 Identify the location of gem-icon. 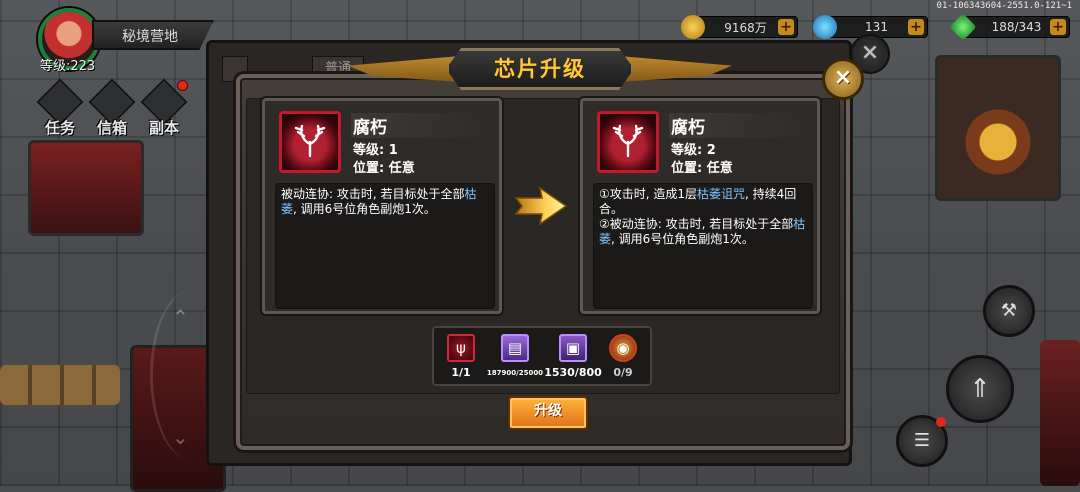
(825, 27).